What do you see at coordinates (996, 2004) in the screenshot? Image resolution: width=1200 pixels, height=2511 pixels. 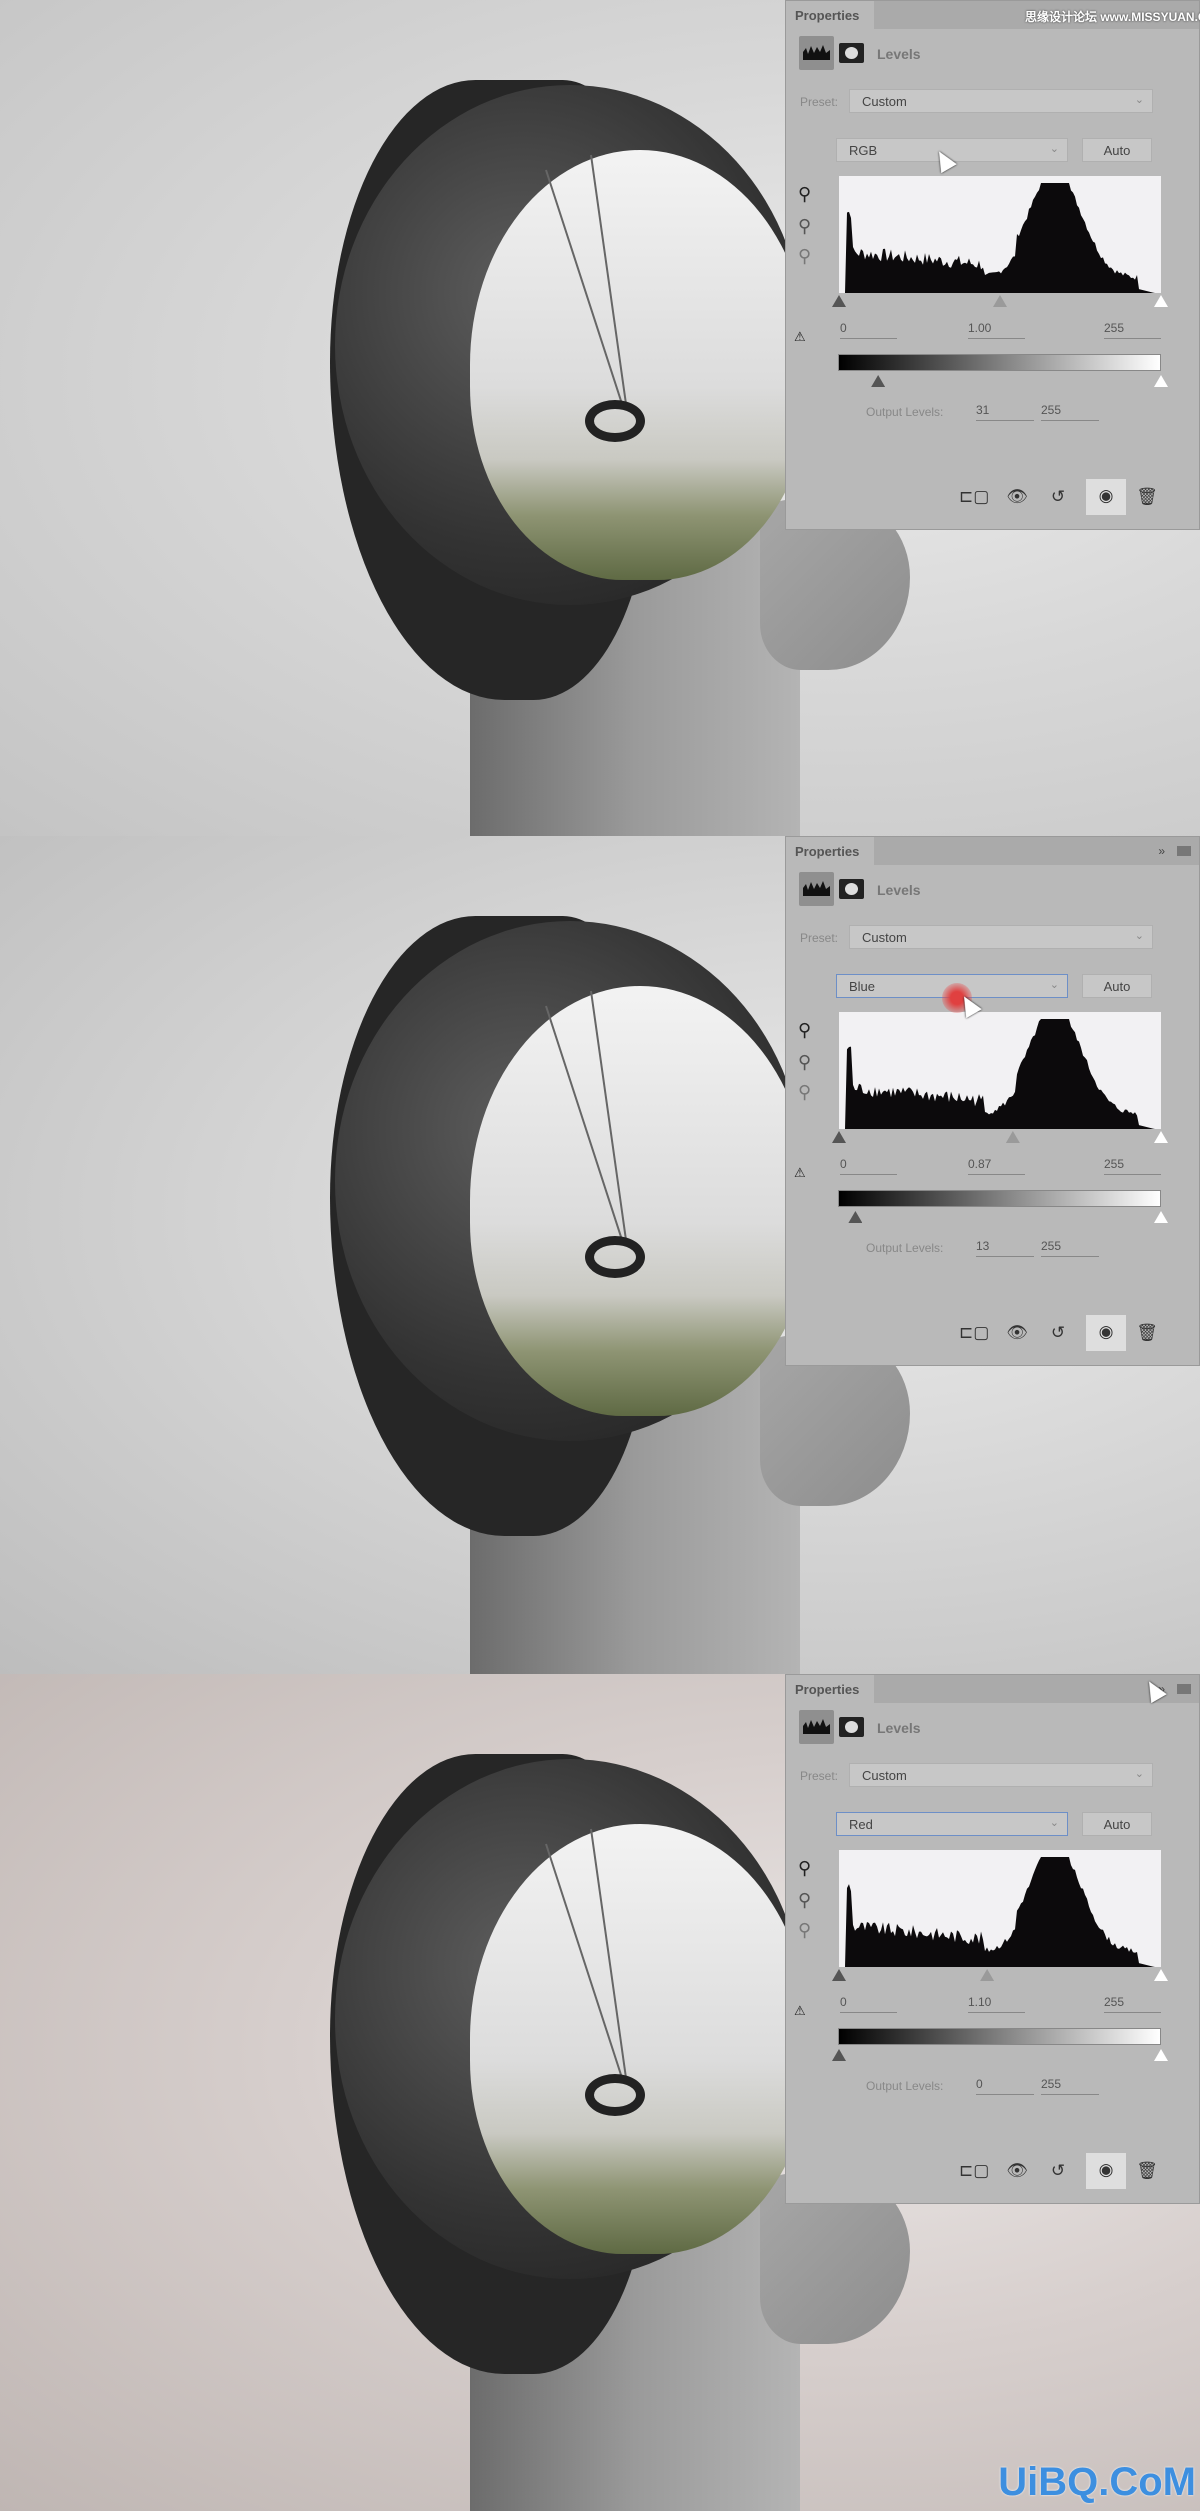 I see `input-gamma-value: 1.10` at bounding box center [996, 2004].